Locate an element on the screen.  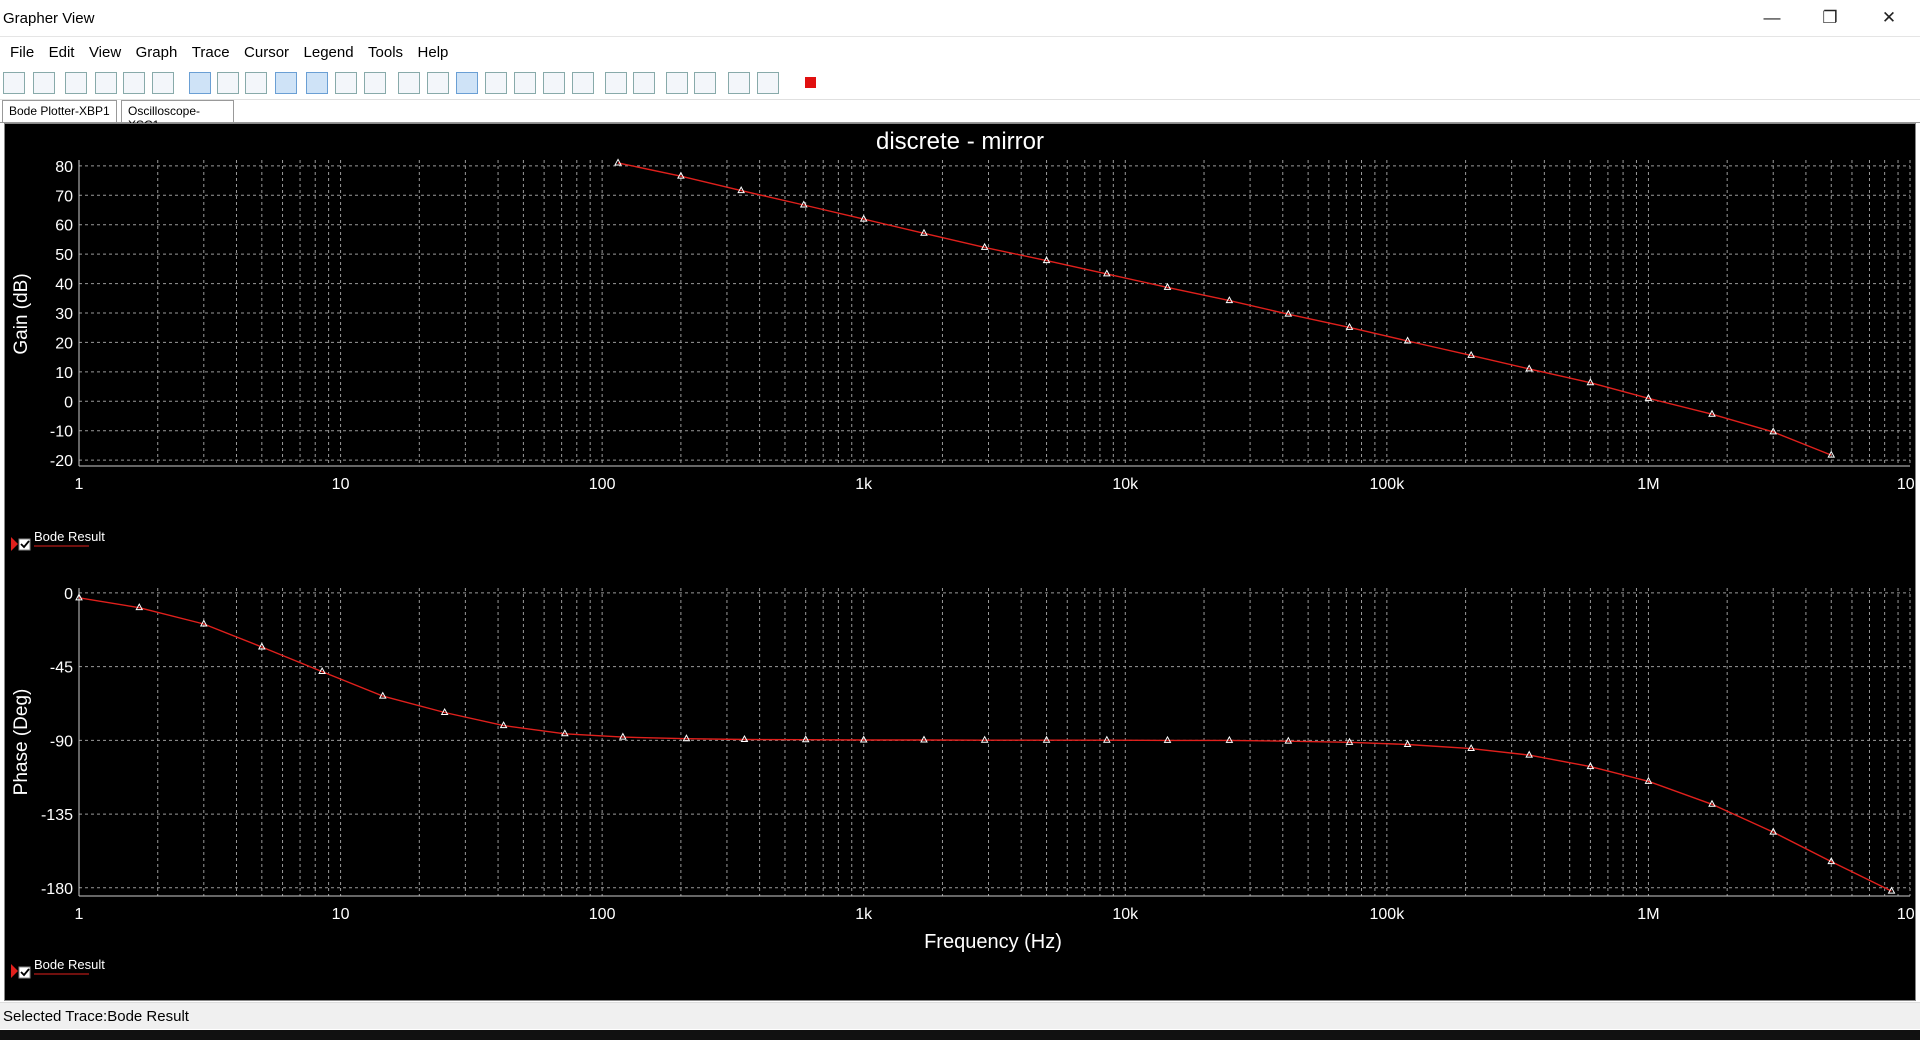
paste-icon is located at coordinates (163, 83).